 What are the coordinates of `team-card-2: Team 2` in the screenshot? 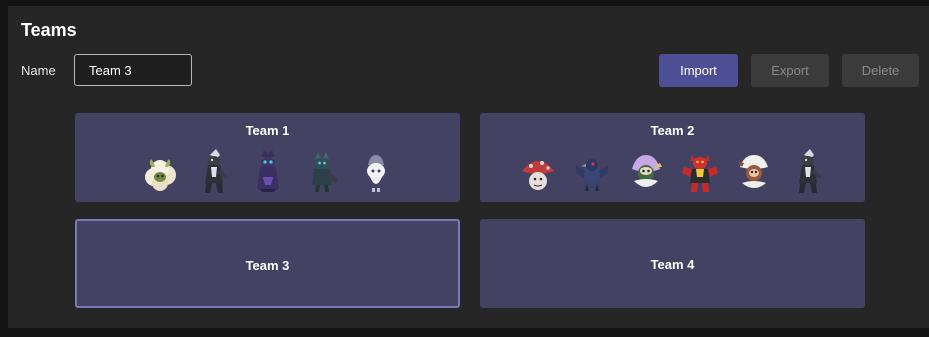 It's located at (672, 157).